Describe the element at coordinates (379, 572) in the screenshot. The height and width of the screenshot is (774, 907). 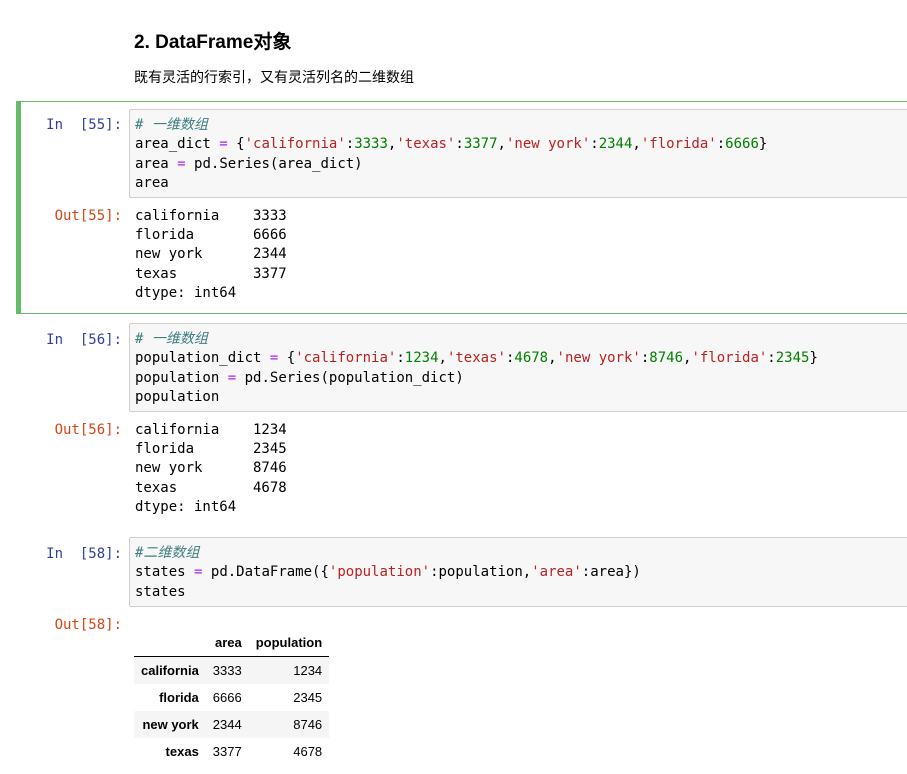
I see `code-string: 'population'` at that location.